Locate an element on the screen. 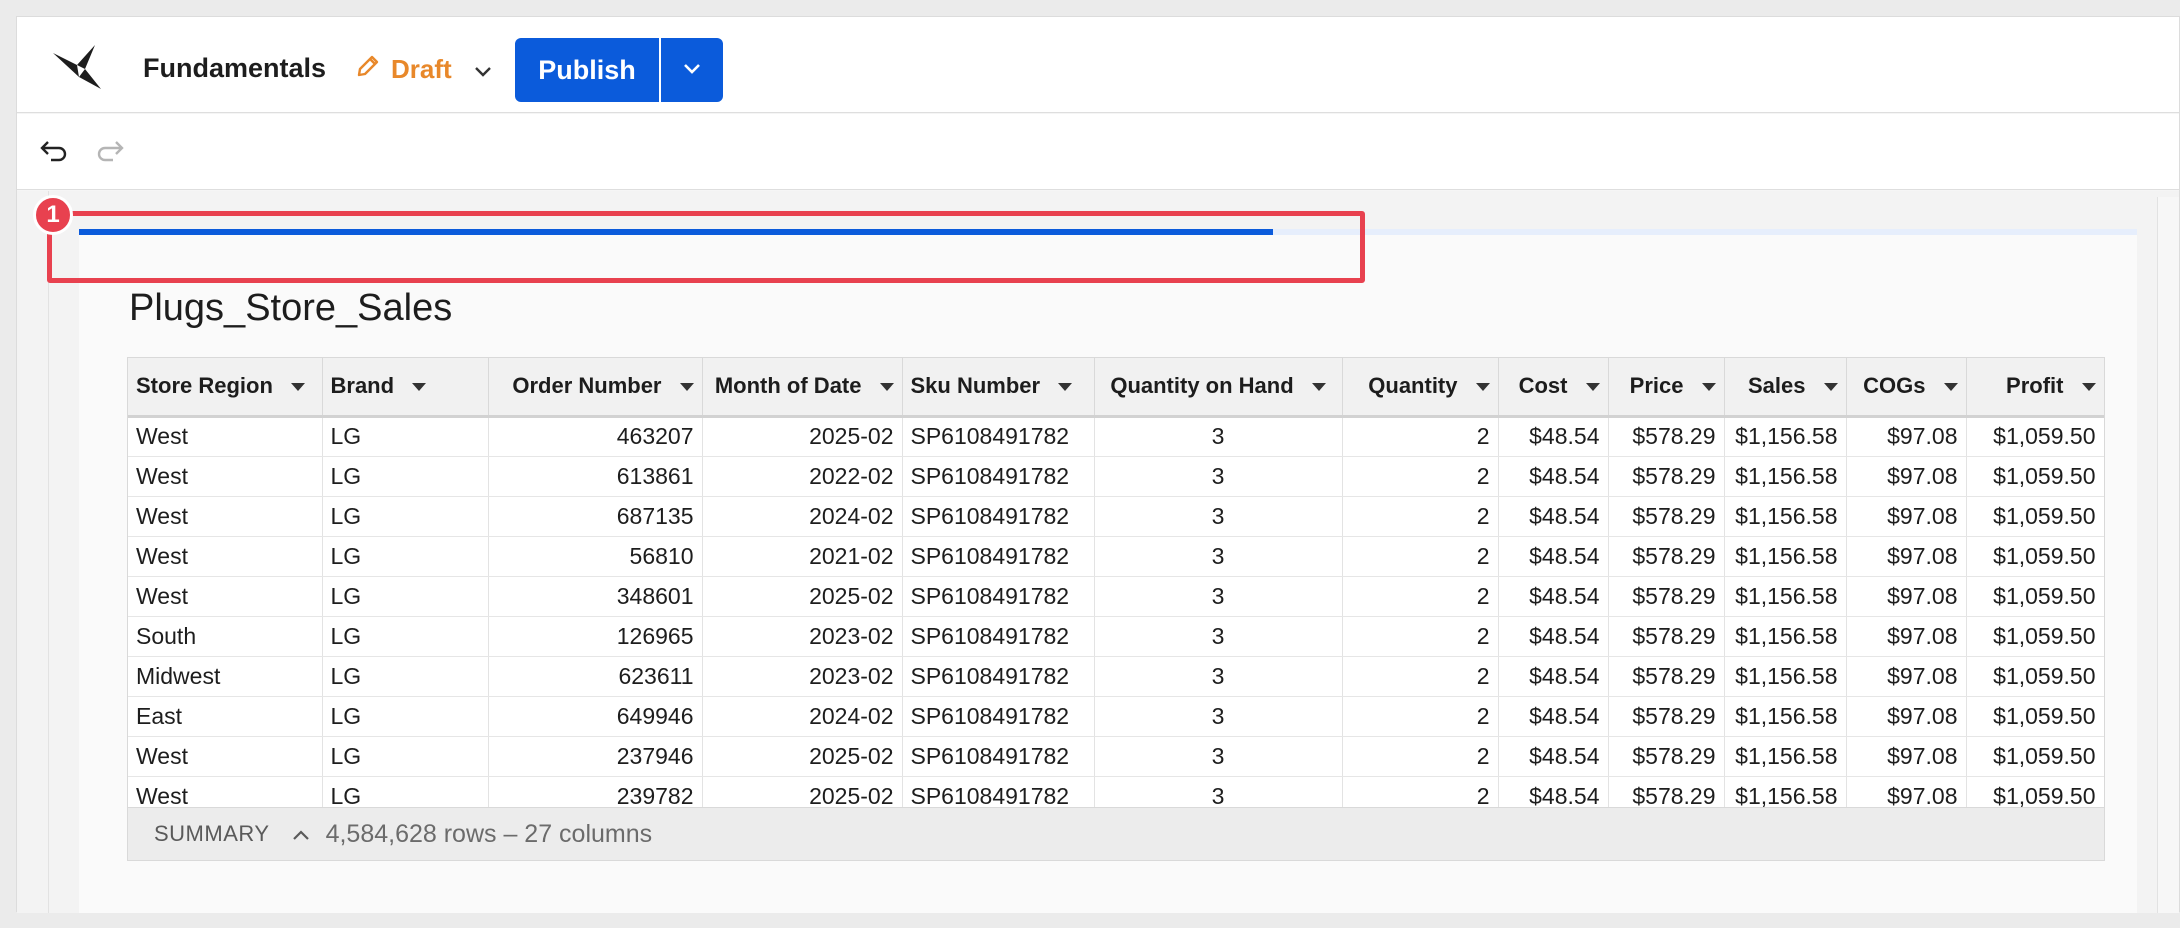 The image size is (2180, 928). table-cell: 2023-02 is located at coordinates (802, 636).